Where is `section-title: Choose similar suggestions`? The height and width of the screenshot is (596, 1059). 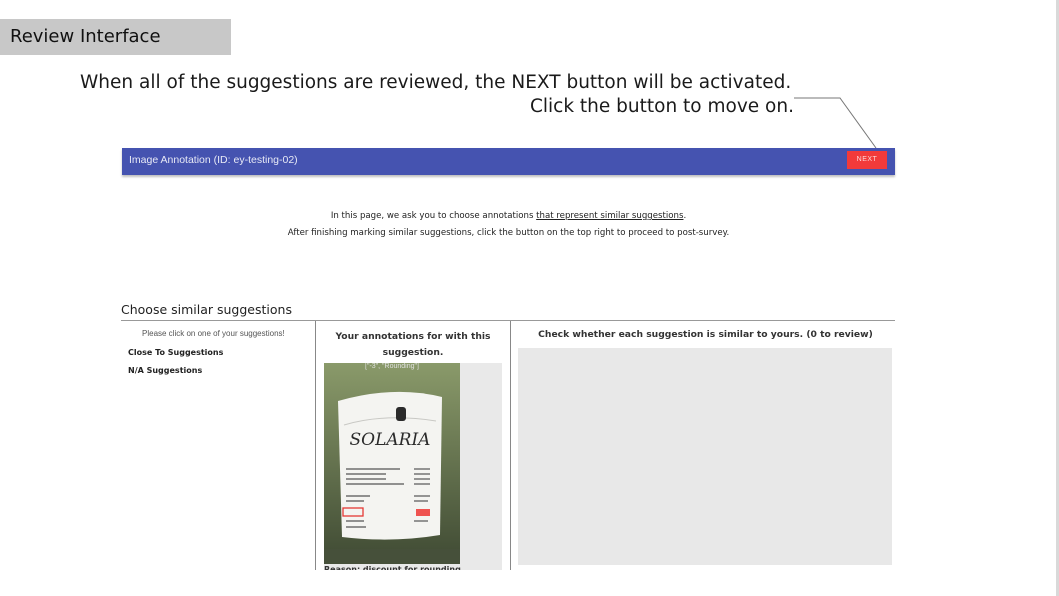 section-title: Choose similar suggestions is located at coordinates (206, 309).